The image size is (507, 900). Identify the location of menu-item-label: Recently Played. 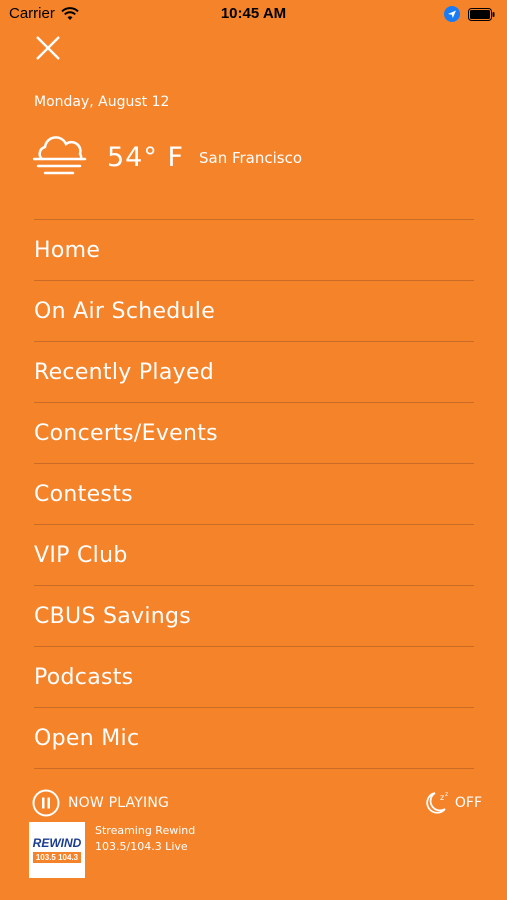
(124, 372).